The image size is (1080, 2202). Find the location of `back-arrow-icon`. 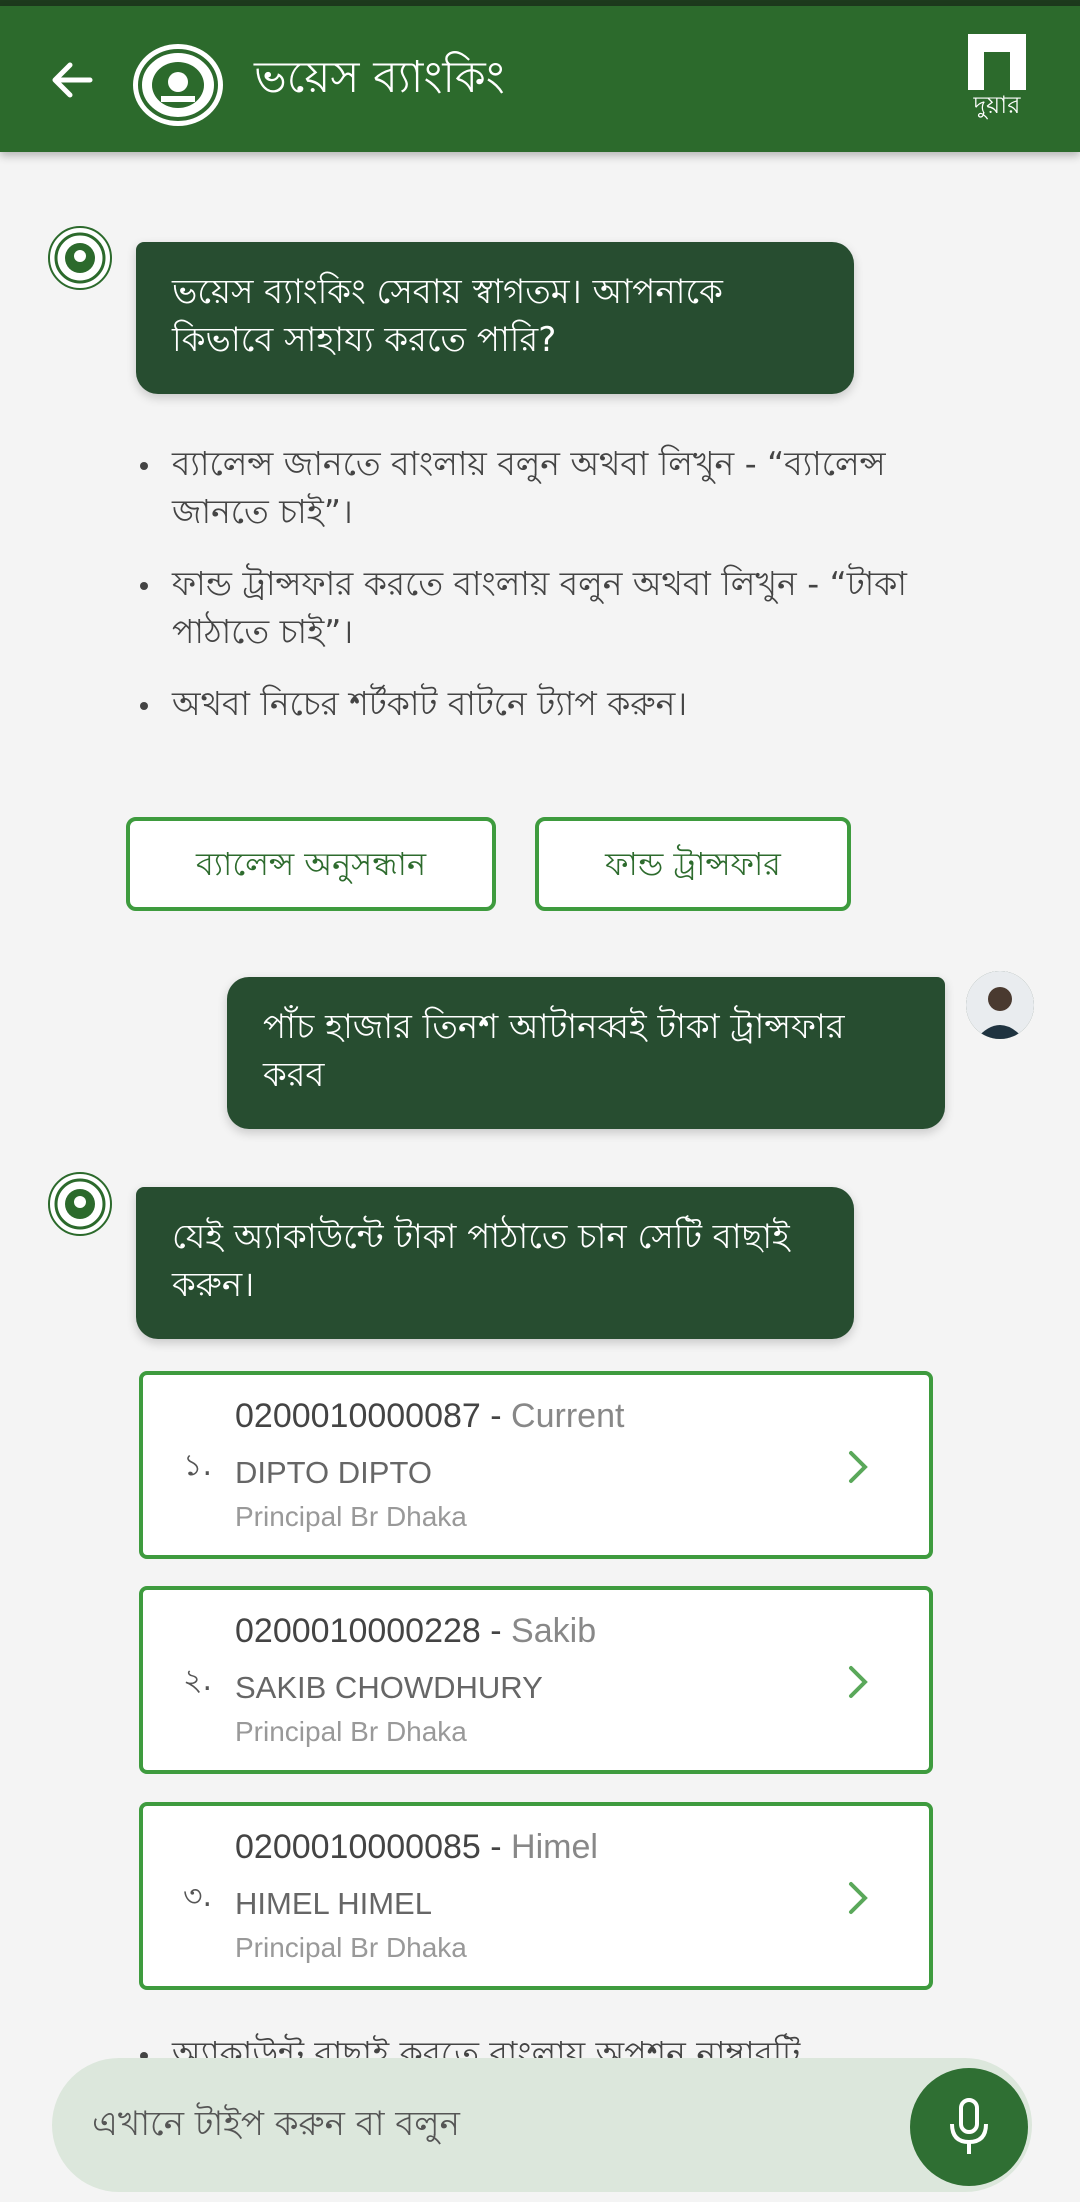

back-arrow-icon is located at coordinates (72, 80).